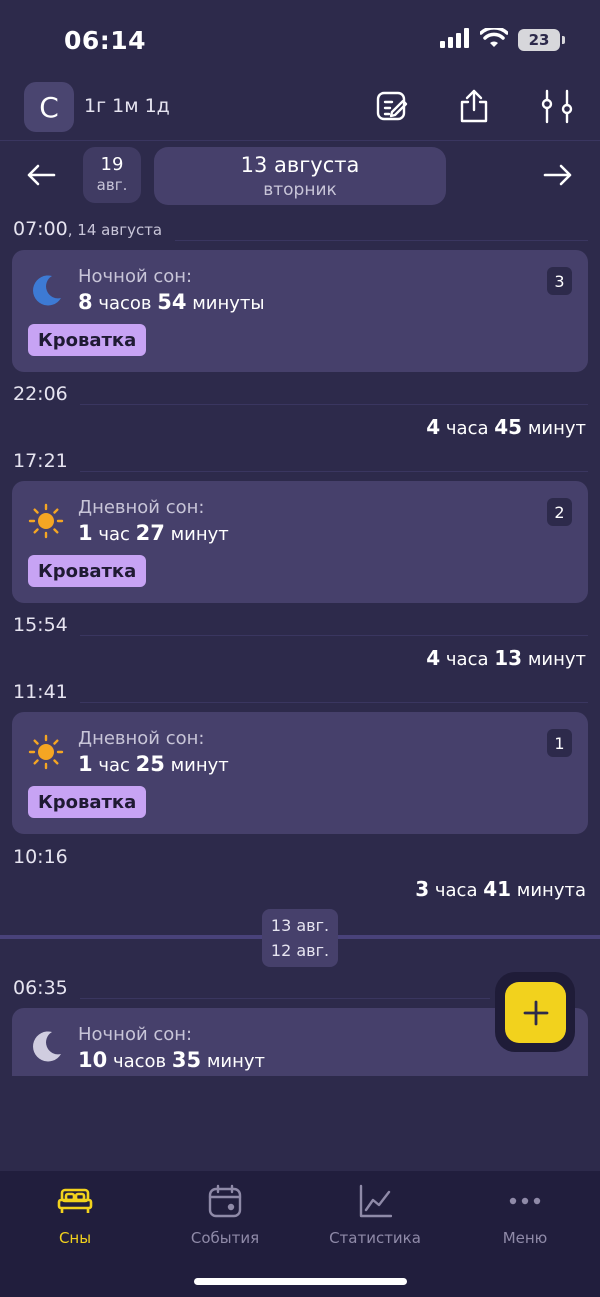  I want to click on sleep-card: Дневной сон: 1 час 27 минут 2 Кроватка, so click(300, 542).